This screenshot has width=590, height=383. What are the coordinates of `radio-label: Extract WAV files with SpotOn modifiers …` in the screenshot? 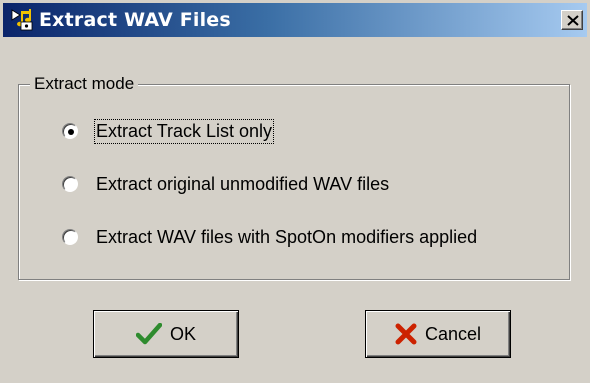 It's located at (286, 237).